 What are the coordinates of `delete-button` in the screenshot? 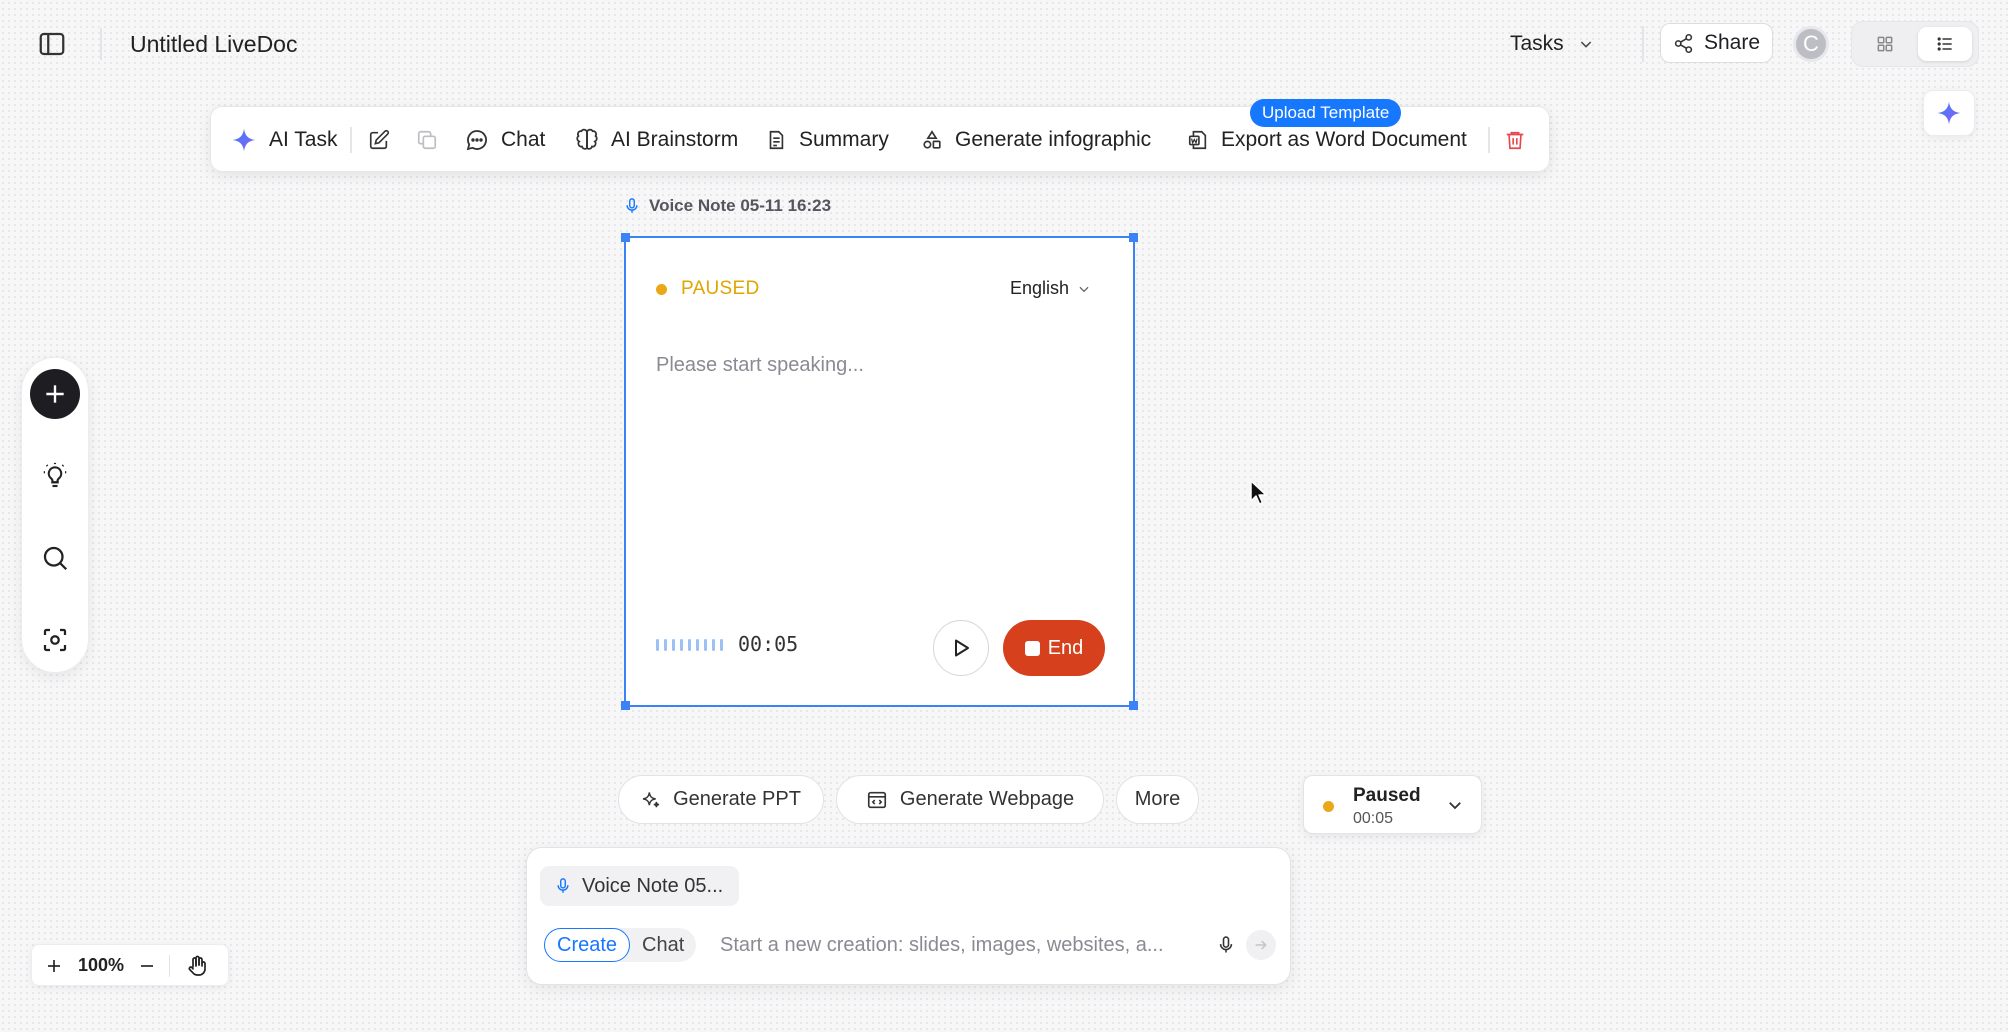 It's located at (1515, 140).